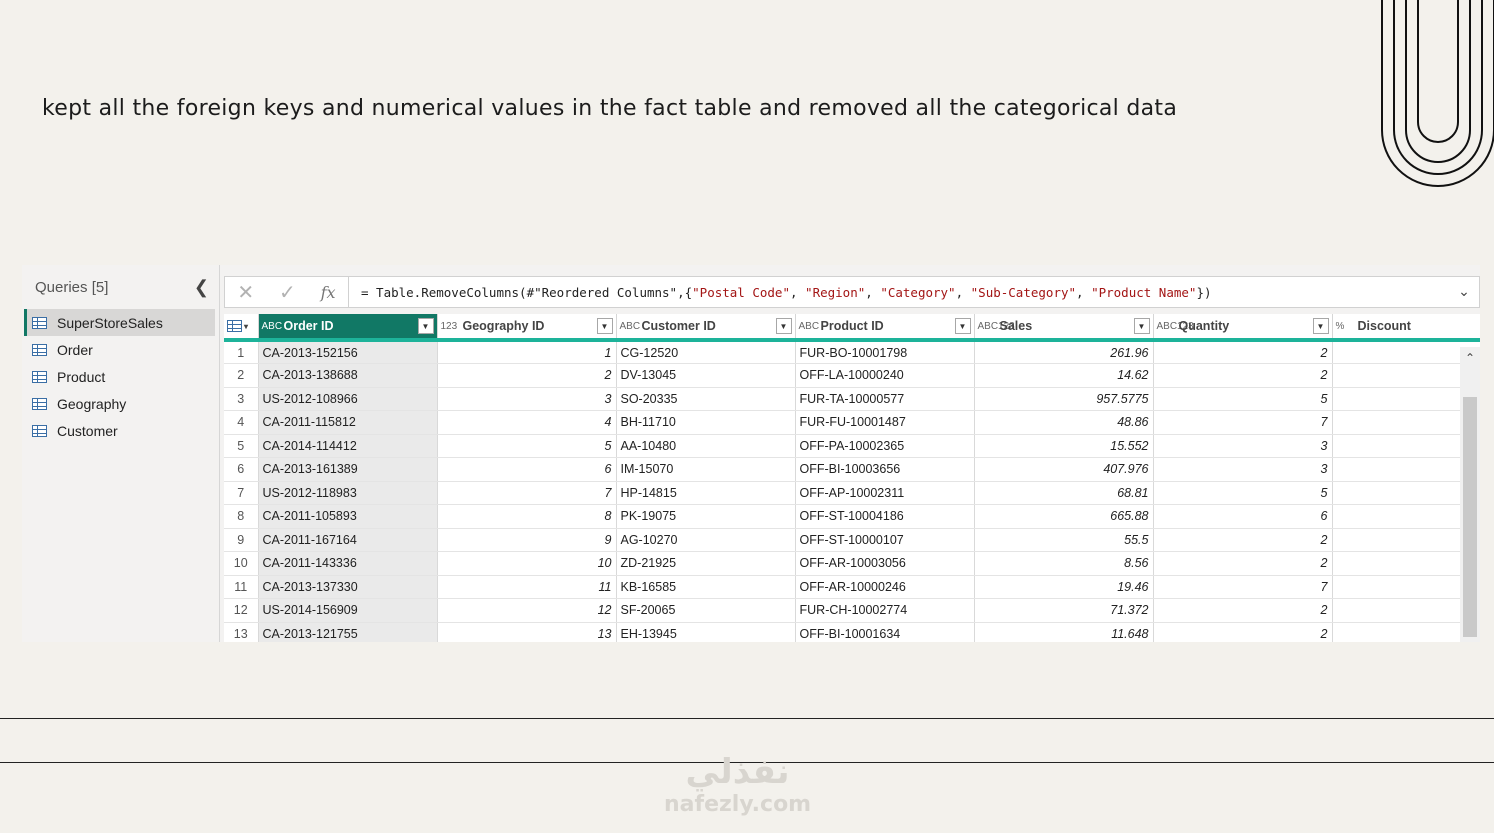  What do you see at coordinates (1064, 399) in the screenshot?
I see `table-cell: 957.5775` at bounding box center [1064, 399].